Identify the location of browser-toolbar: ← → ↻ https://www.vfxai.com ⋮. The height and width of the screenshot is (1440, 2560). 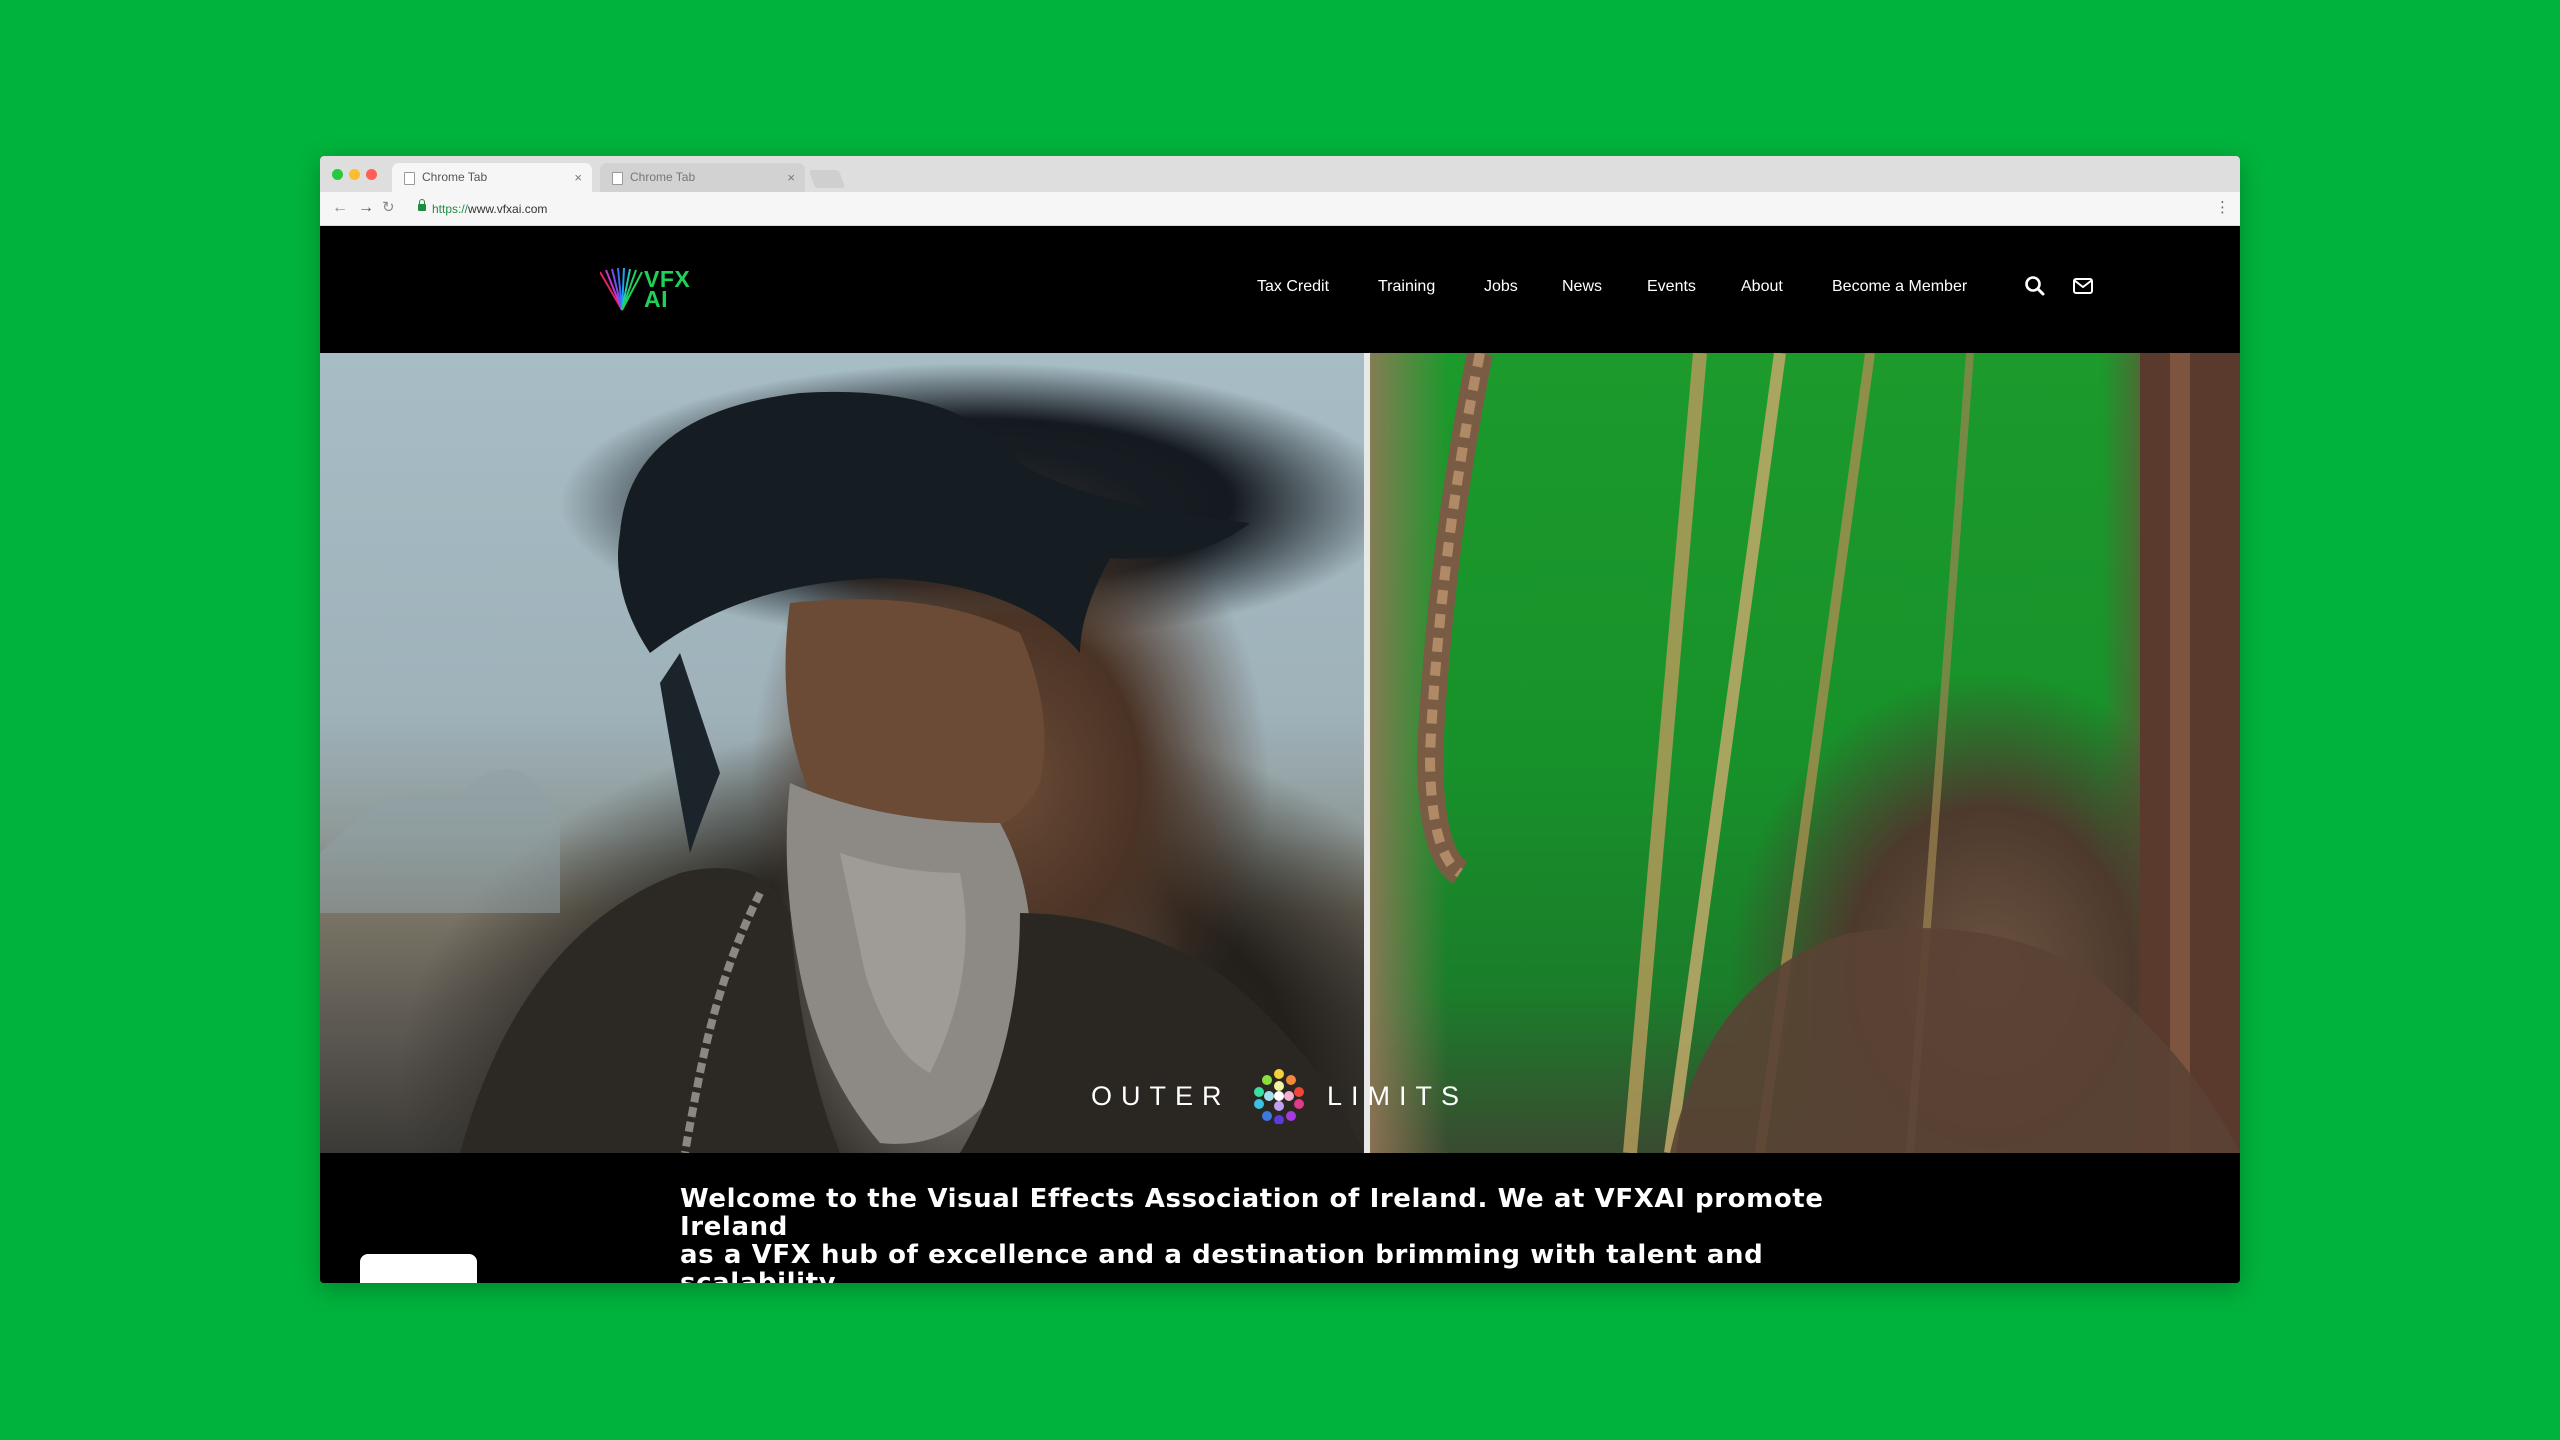
(1280, 209).